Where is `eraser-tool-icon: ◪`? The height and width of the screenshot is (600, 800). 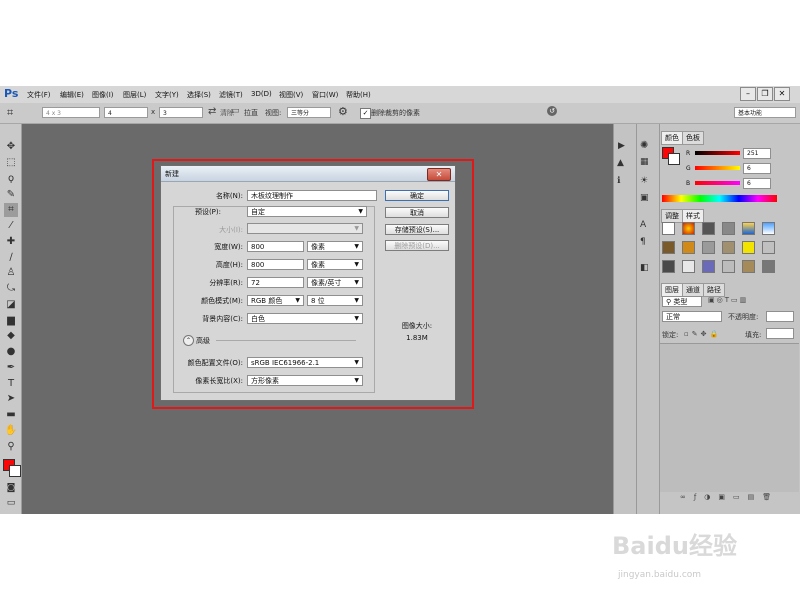 eraser-tool-icon: ◪ is located at coordinates (11, 305).